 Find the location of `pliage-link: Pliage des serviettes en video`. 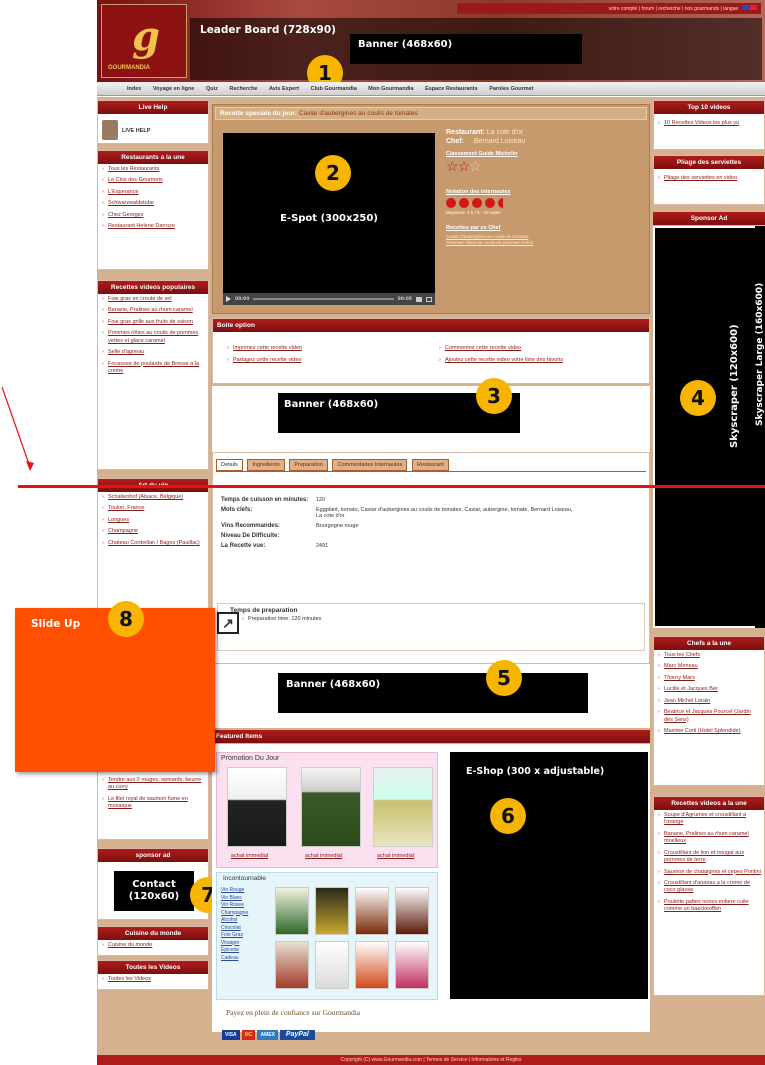

pliage-link: Pliage des serviettes en video is located at coordinates (709, 178).